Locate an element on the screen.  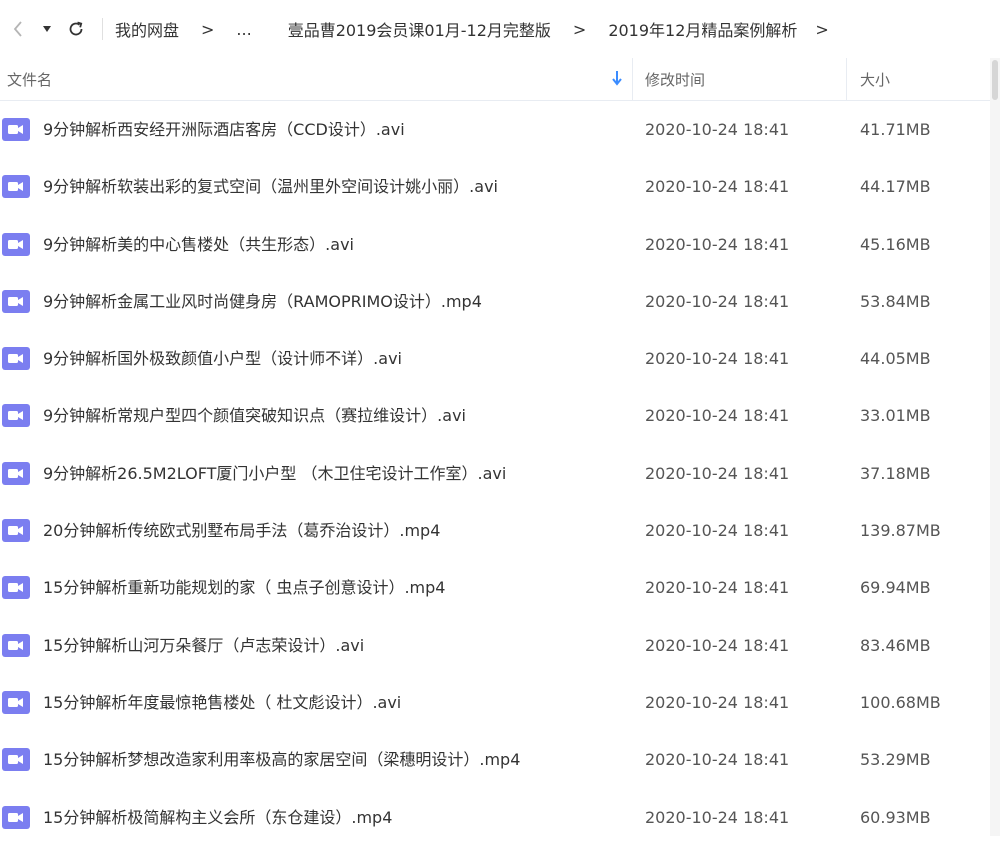
file-size: 60.93MB is located at coordinates (895, 817).